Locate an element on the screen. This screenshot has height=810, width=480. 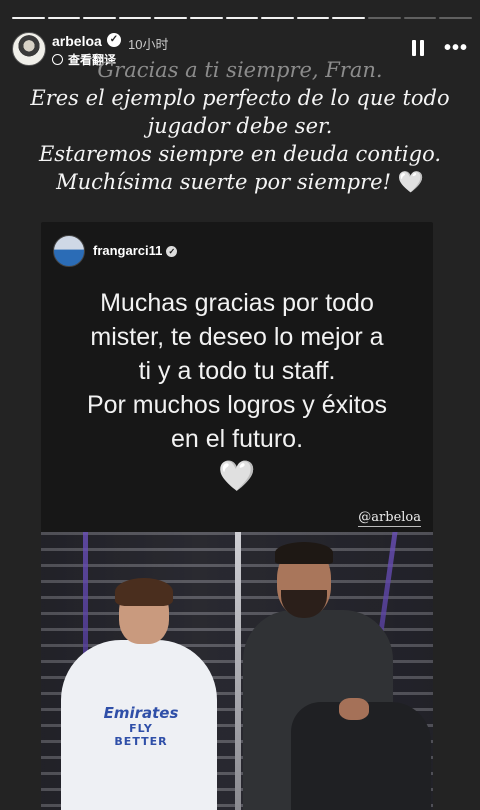
caption-line: jugador debe ser. is located at coordinates (240, 126).